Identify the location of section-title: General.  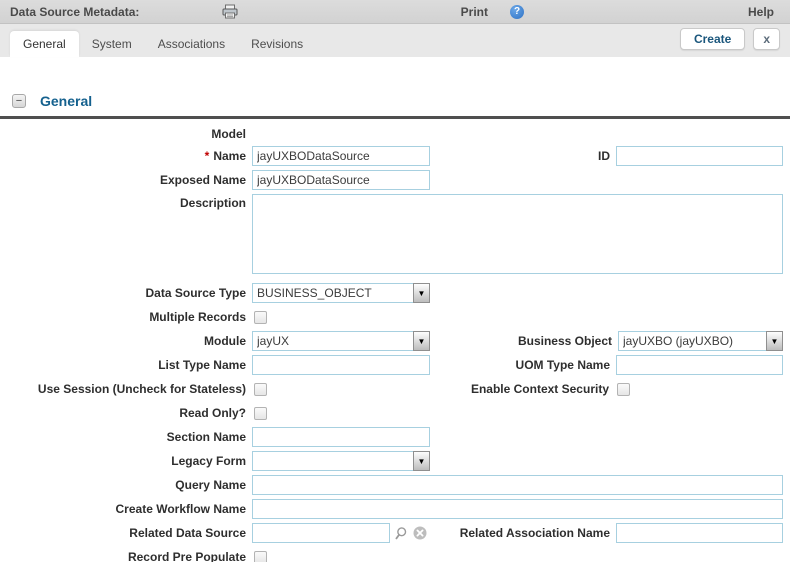
(66, 101).